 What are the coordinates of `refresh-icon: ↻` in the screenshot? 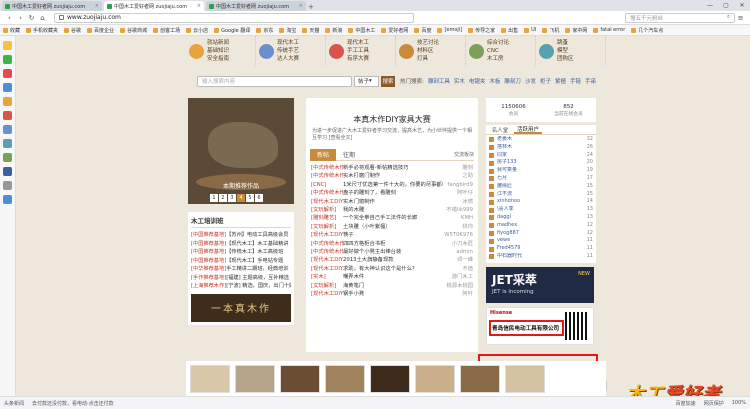 It's located at (31, 18).